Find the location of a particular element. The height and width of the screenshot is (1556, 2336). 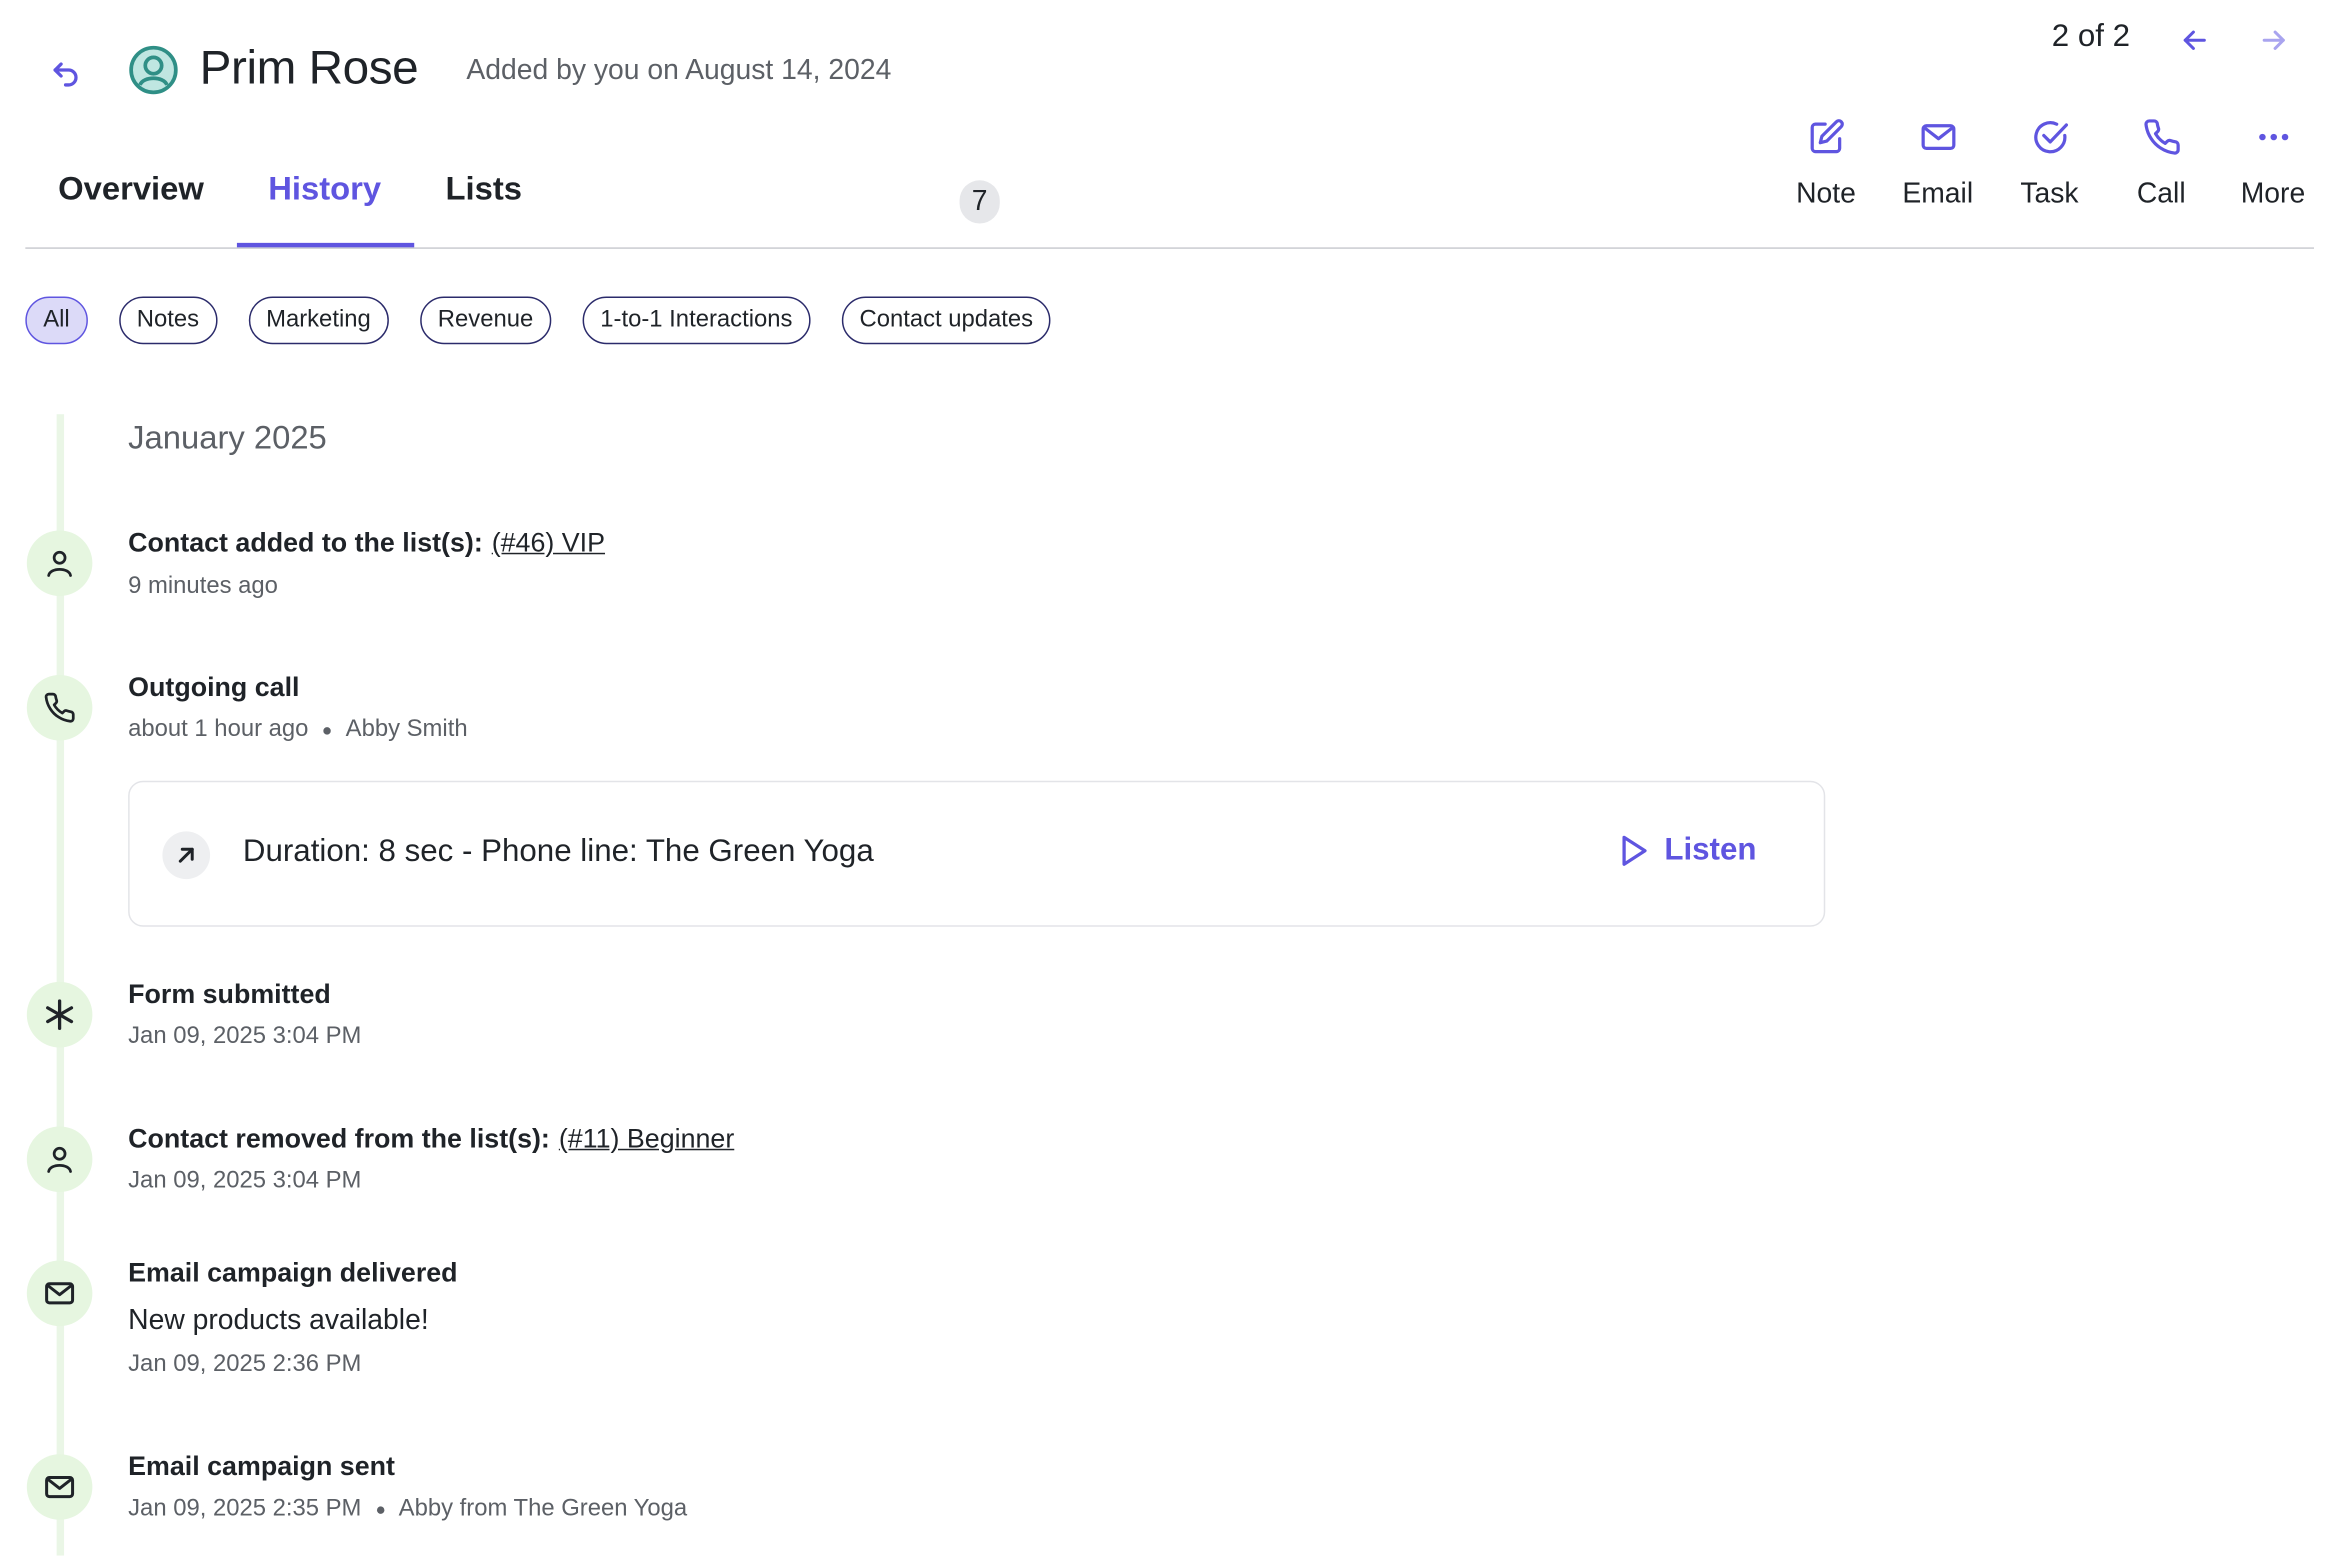

timeline-month: January 2025 is located at coordinates (227, 437).